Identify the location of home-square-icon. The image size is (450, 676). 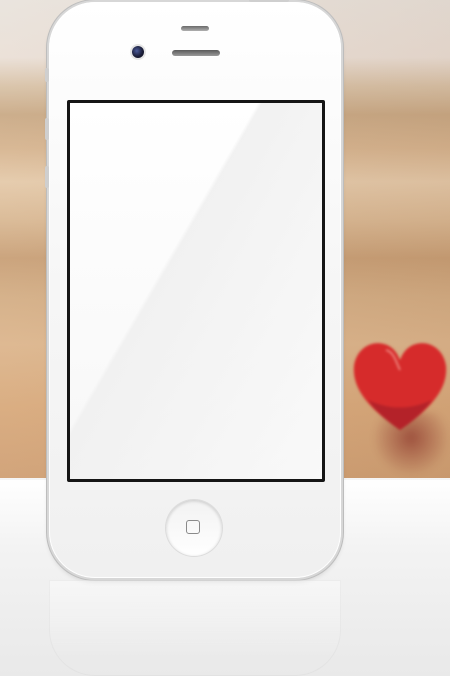
(193, 527).